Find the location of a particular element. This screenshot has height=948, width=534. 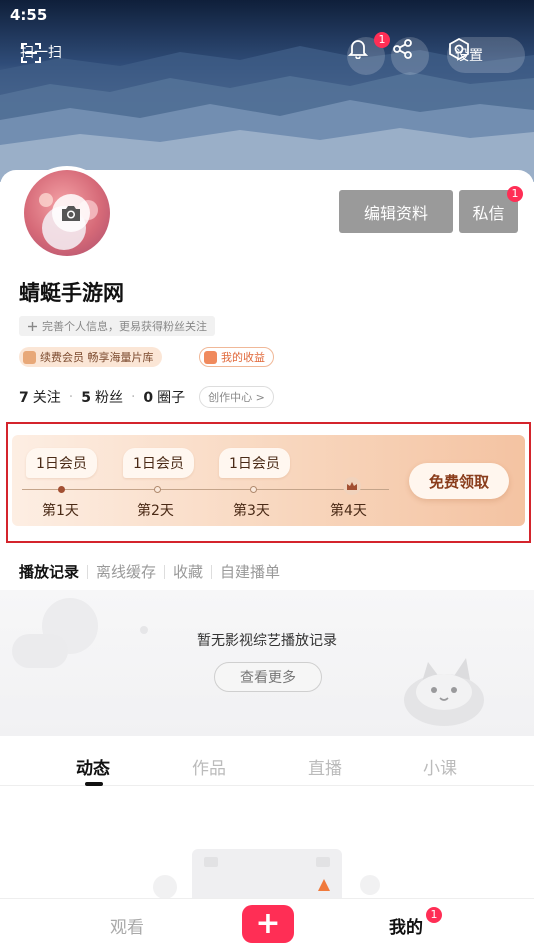

edit-profile-button: 编辑资料 is located at coordinates (396, 211).